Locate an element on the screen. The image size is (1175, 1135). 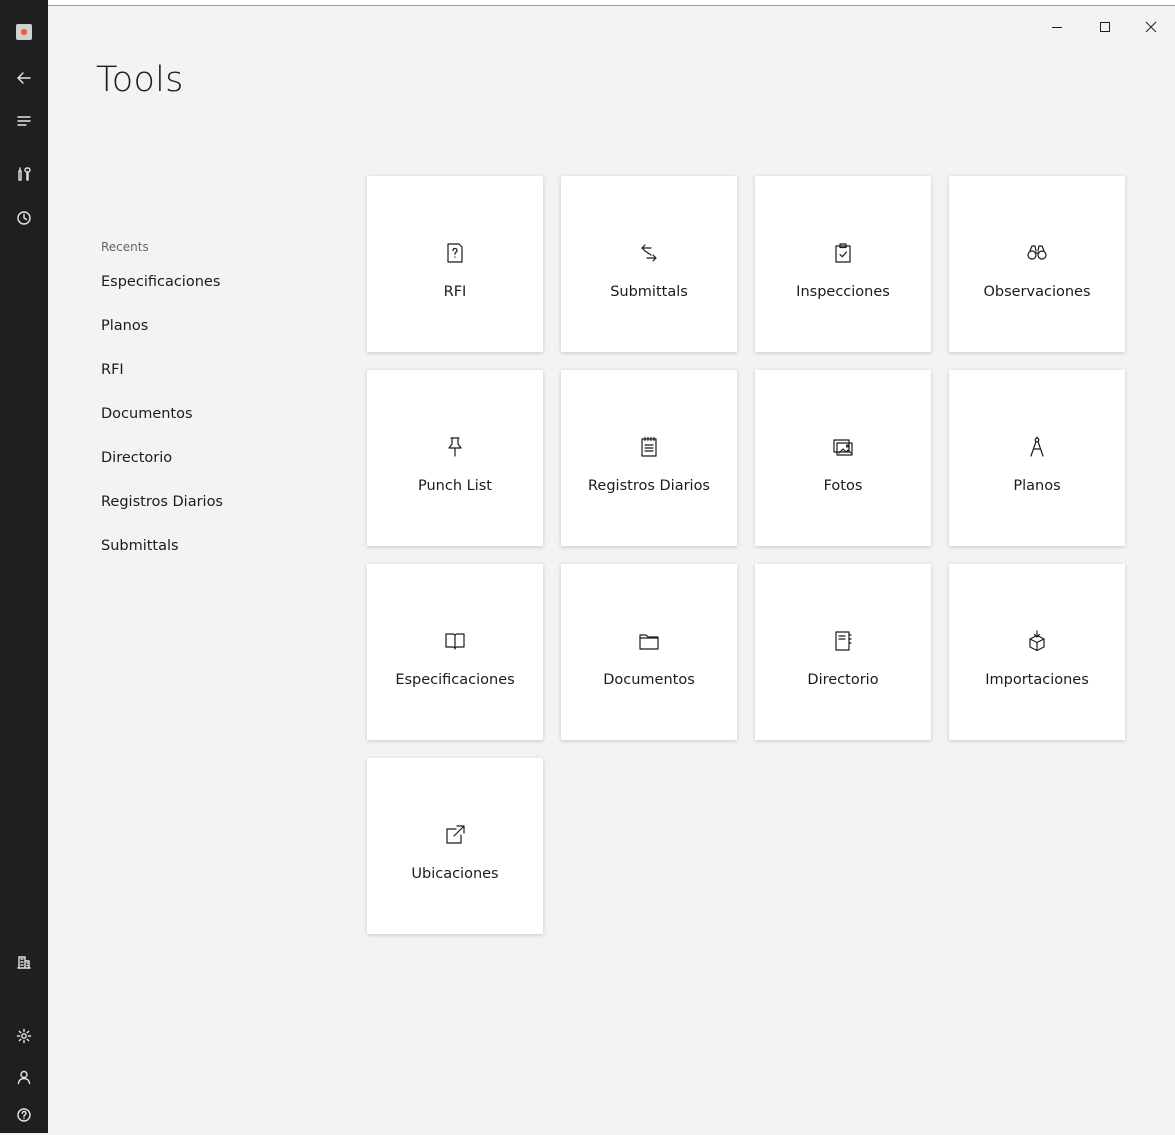
maximize-icon is located at coordinates (1105, 27).